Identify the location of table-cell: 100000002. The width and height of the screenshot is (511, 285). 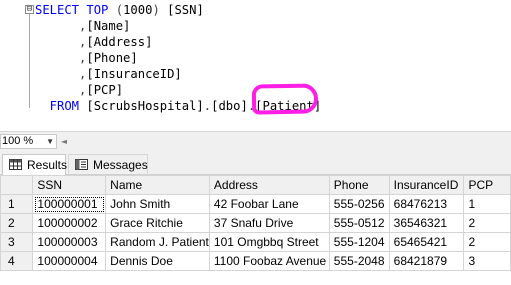
(69, 223).